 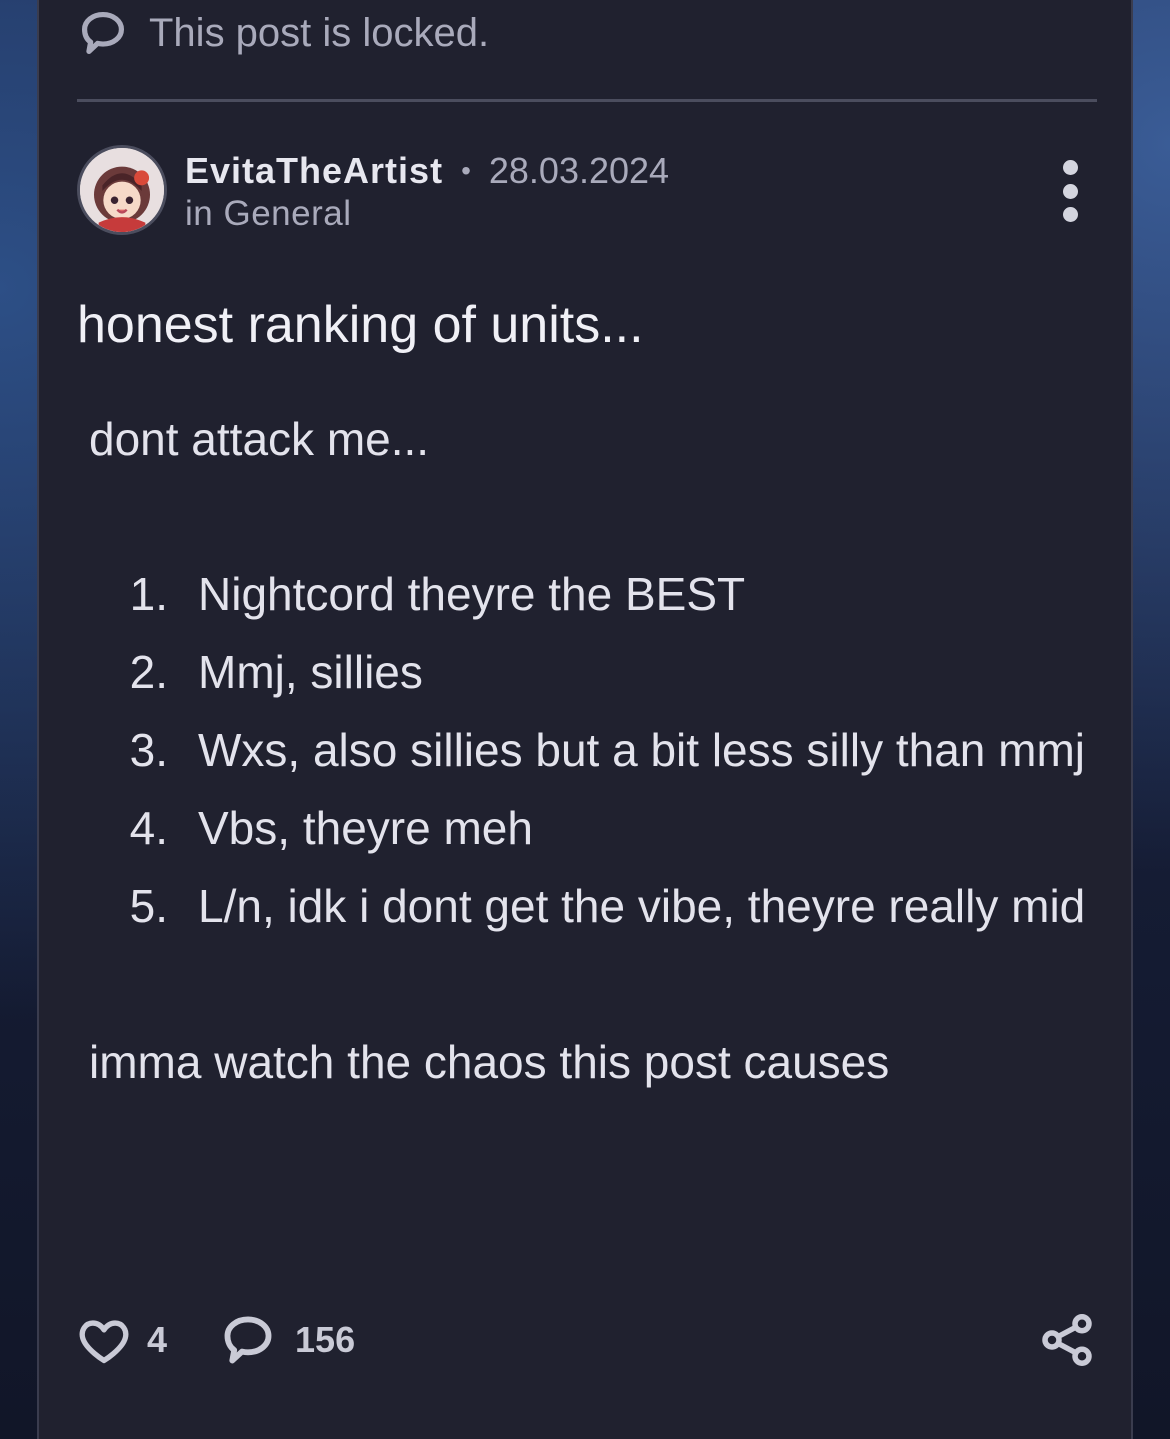 What do you see at coordinates (586, 1340) in the screenshot?
I see `post-actions: 4 156` at bounding box center [586, 1340].